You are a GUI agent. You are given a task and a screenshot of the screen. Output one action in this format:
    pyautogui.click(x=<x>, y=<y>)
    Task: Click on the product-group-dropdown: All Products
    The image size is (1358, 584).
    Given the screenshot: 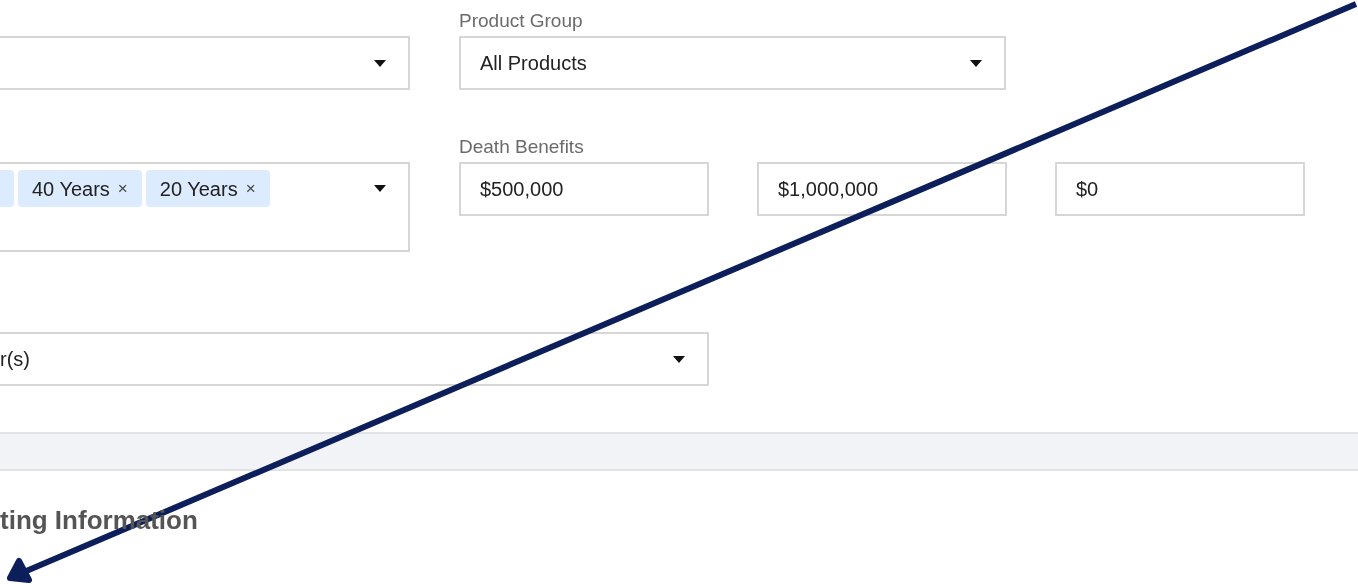 What is the action you would take?
    pyautogui.click(x=732, y=63)
    